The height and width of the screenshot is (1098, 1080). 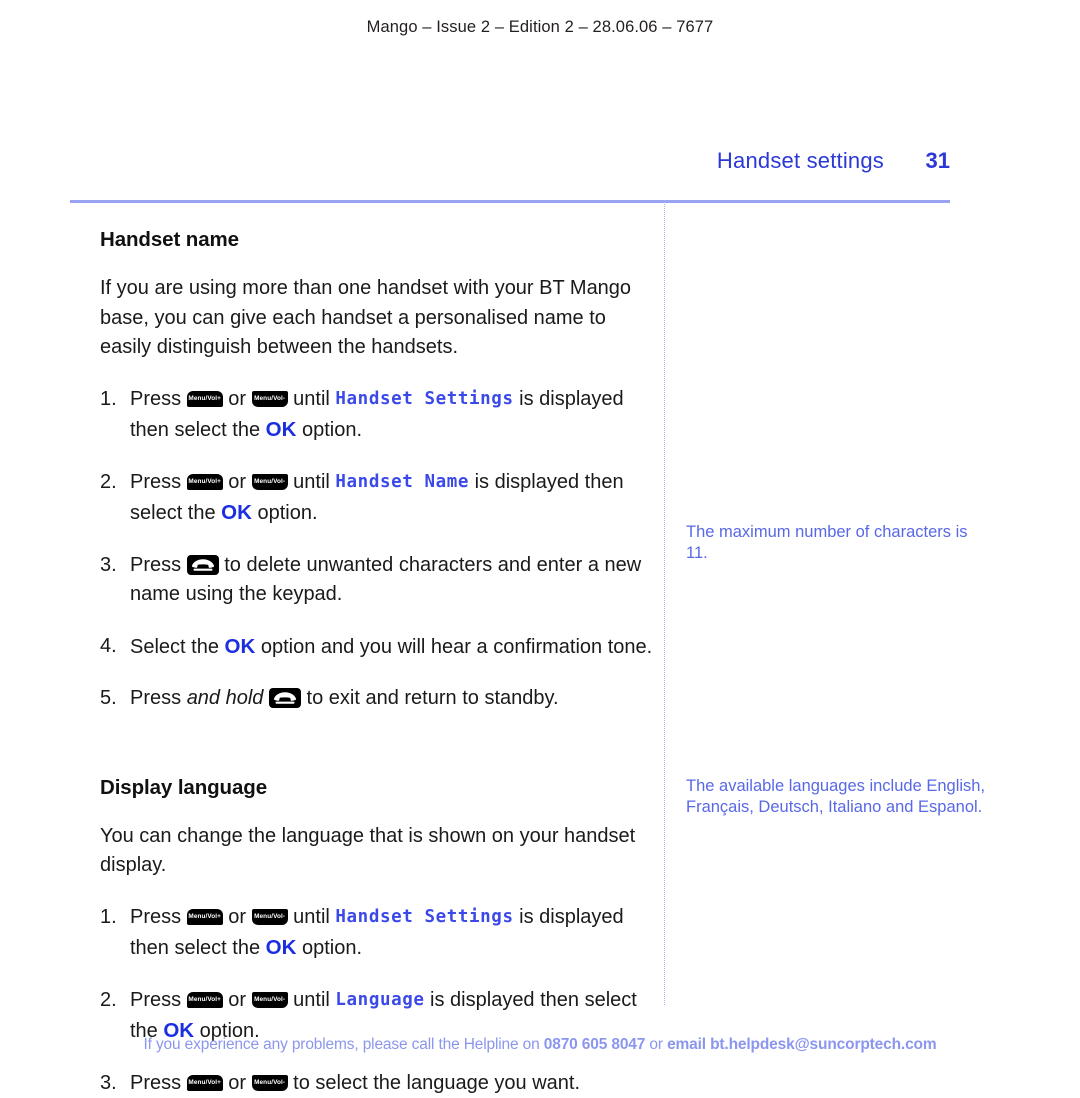 I want to click on step-number: 4., so click(x=111, y=647).